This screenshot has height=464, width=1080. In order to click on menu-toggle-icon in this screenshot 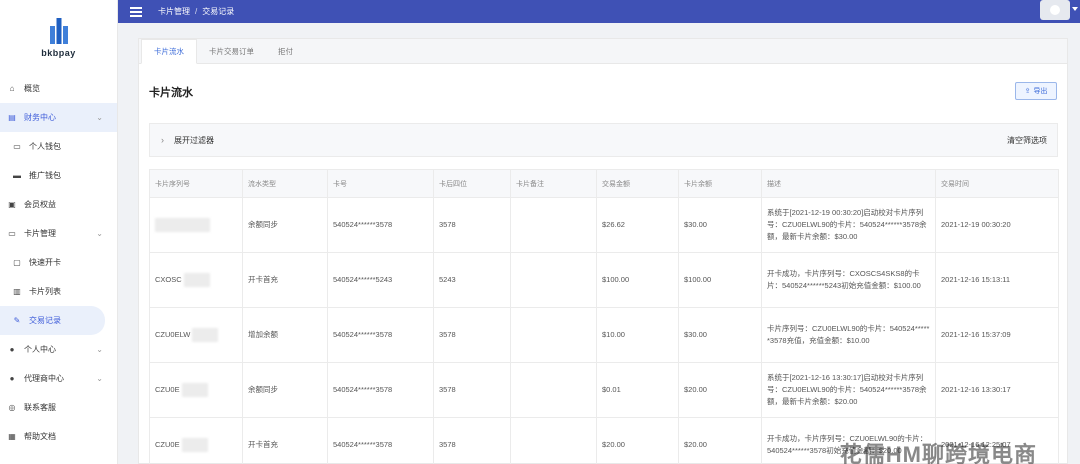, I will do `click(136, 11)`.